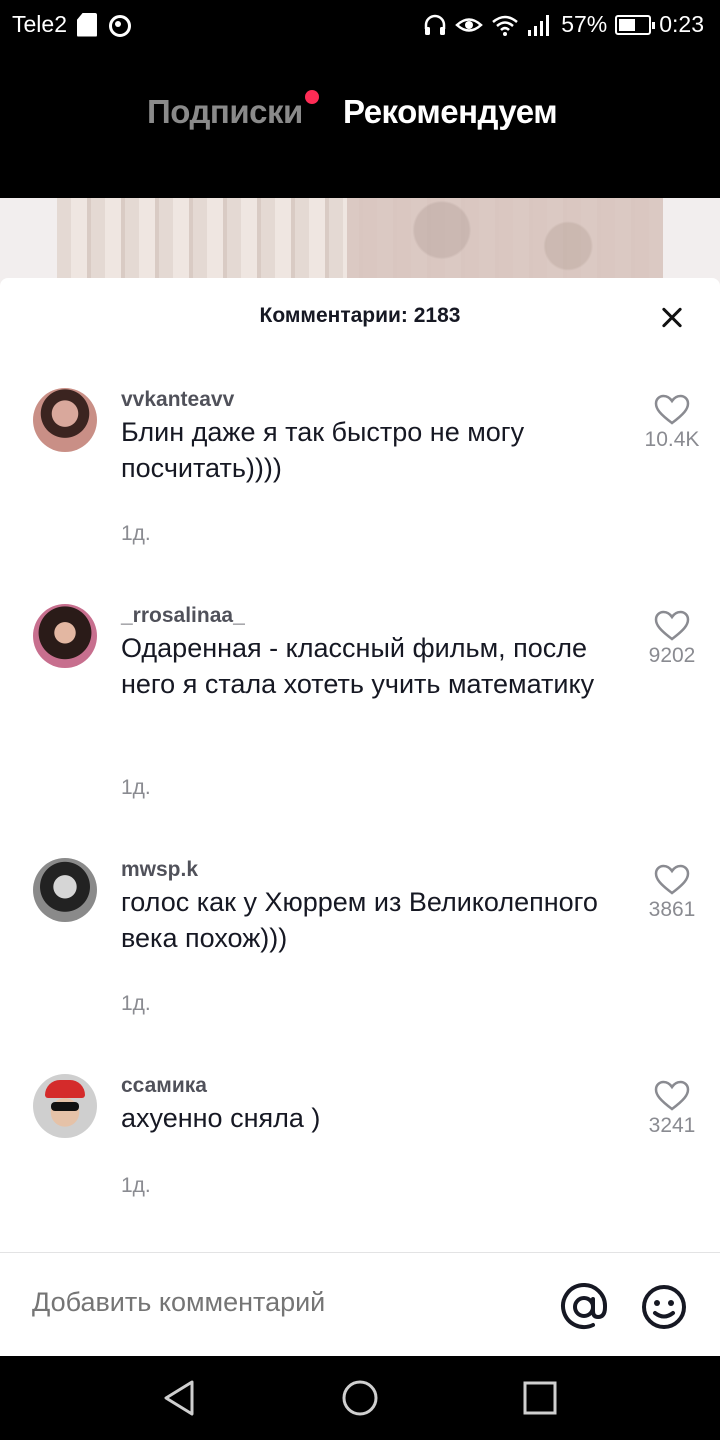 The width and height of the screenshot is (720, 1440). Describe the element at coordinates (672, 909) in the screenshot. I see `like-count: 3861` at that location.